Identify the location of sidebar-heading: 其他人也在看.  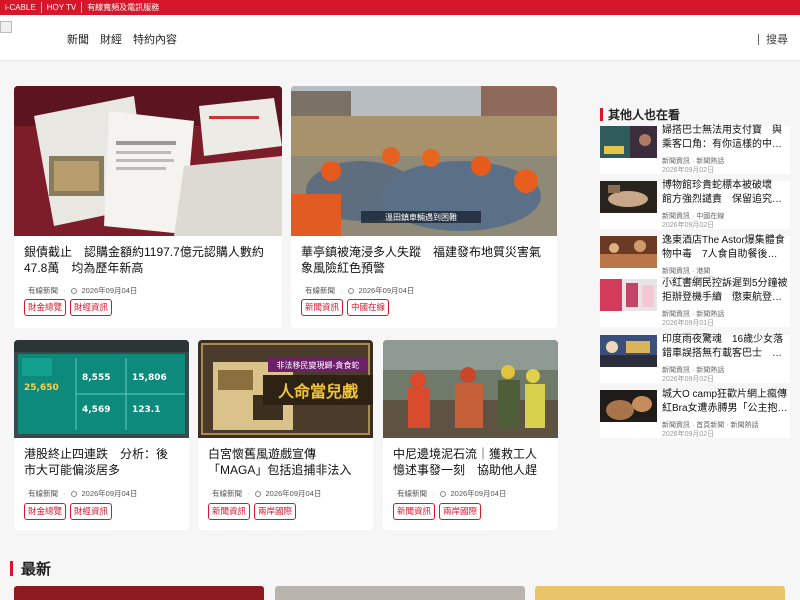
(640, 114).